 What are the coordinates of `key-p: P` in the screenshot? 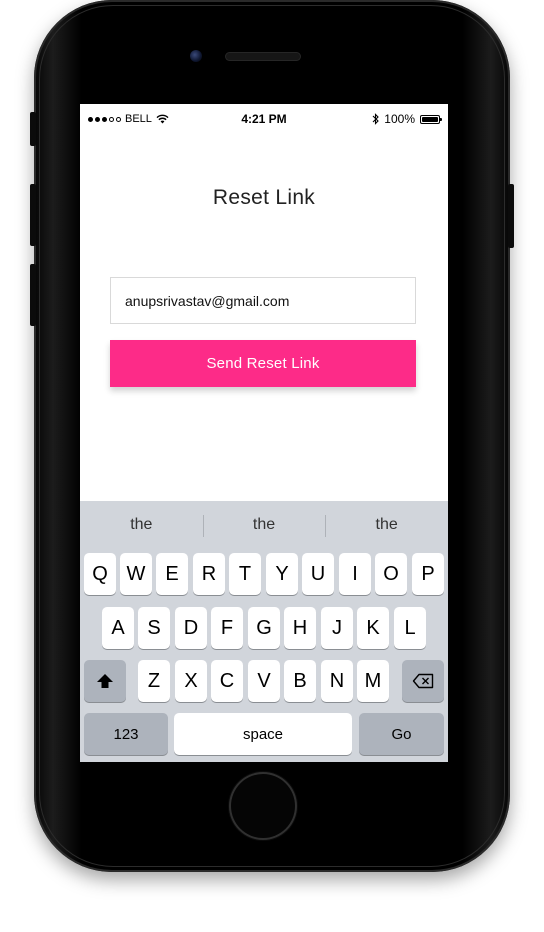 It's located at (428, 574).